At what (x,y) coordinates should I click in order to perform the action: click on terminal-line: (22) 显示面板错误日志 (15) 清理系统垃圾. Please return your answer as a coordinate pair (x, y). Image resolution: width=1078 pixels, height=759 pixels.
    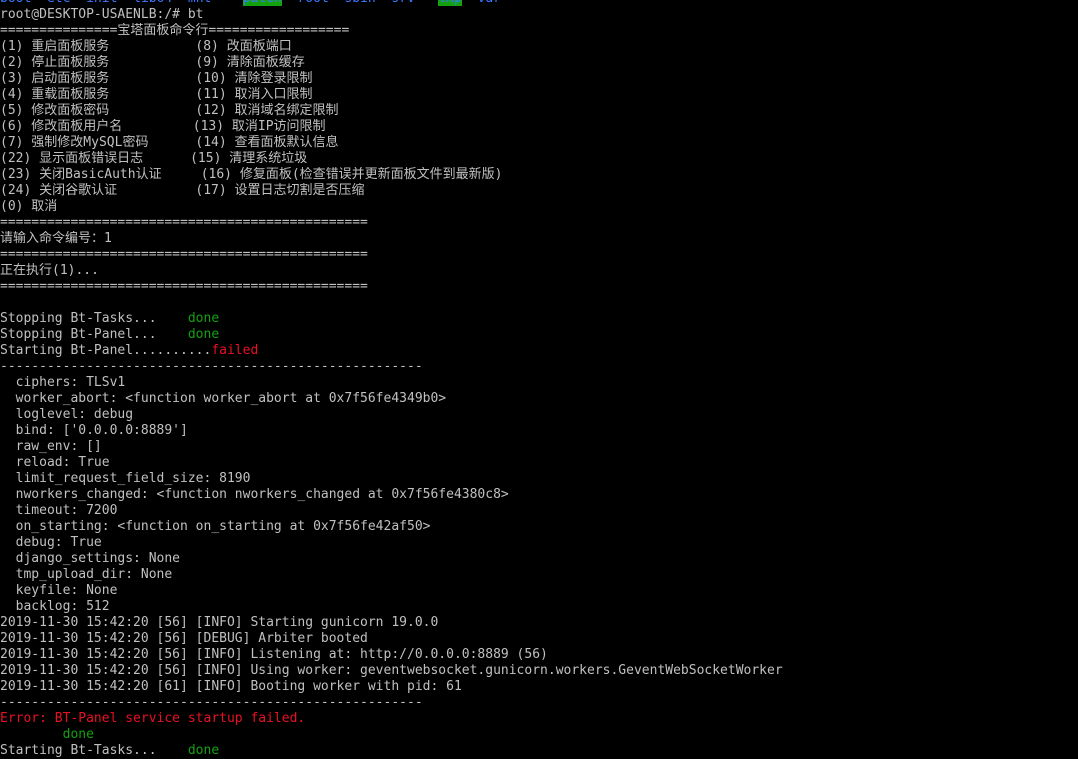
    Looking at the image, I should click on (539, 159).